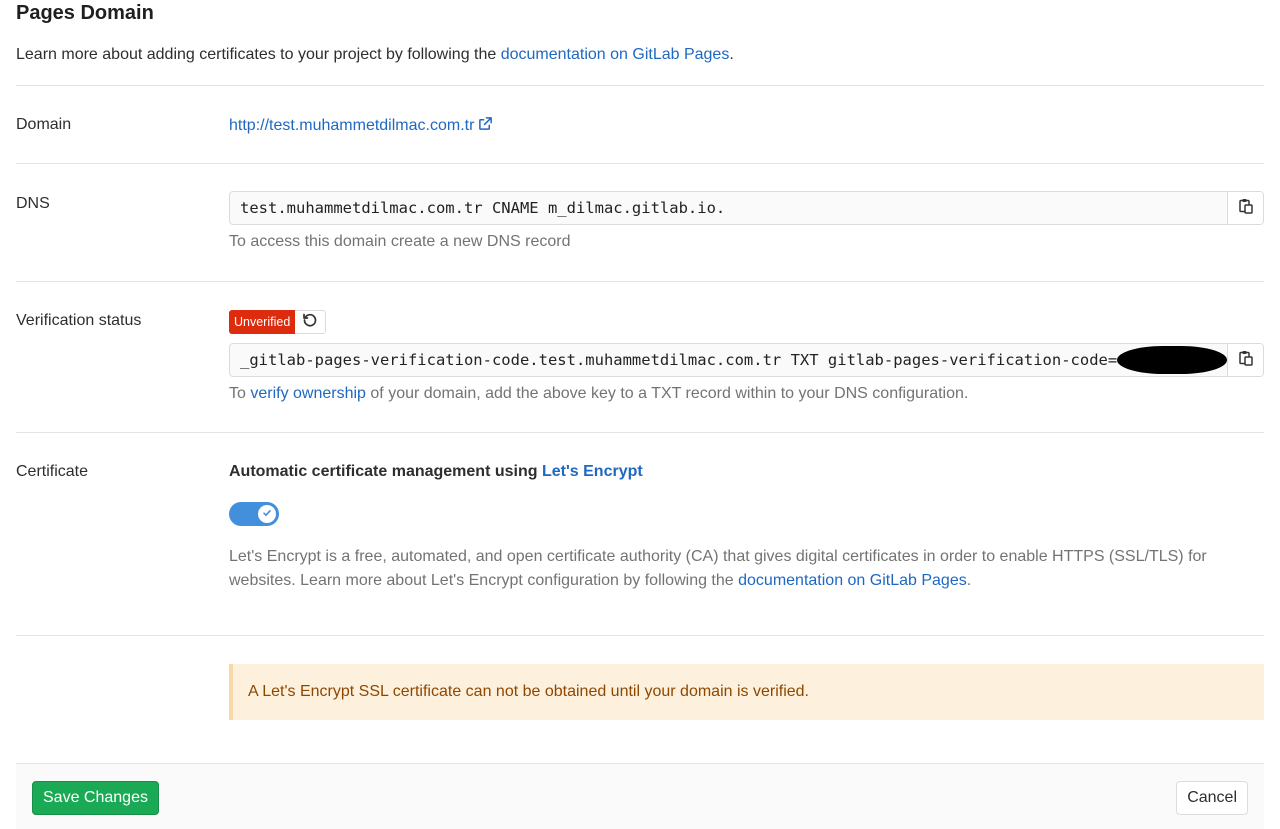  I want to click on verification-badge-group: Unverified, so click(278, 322).